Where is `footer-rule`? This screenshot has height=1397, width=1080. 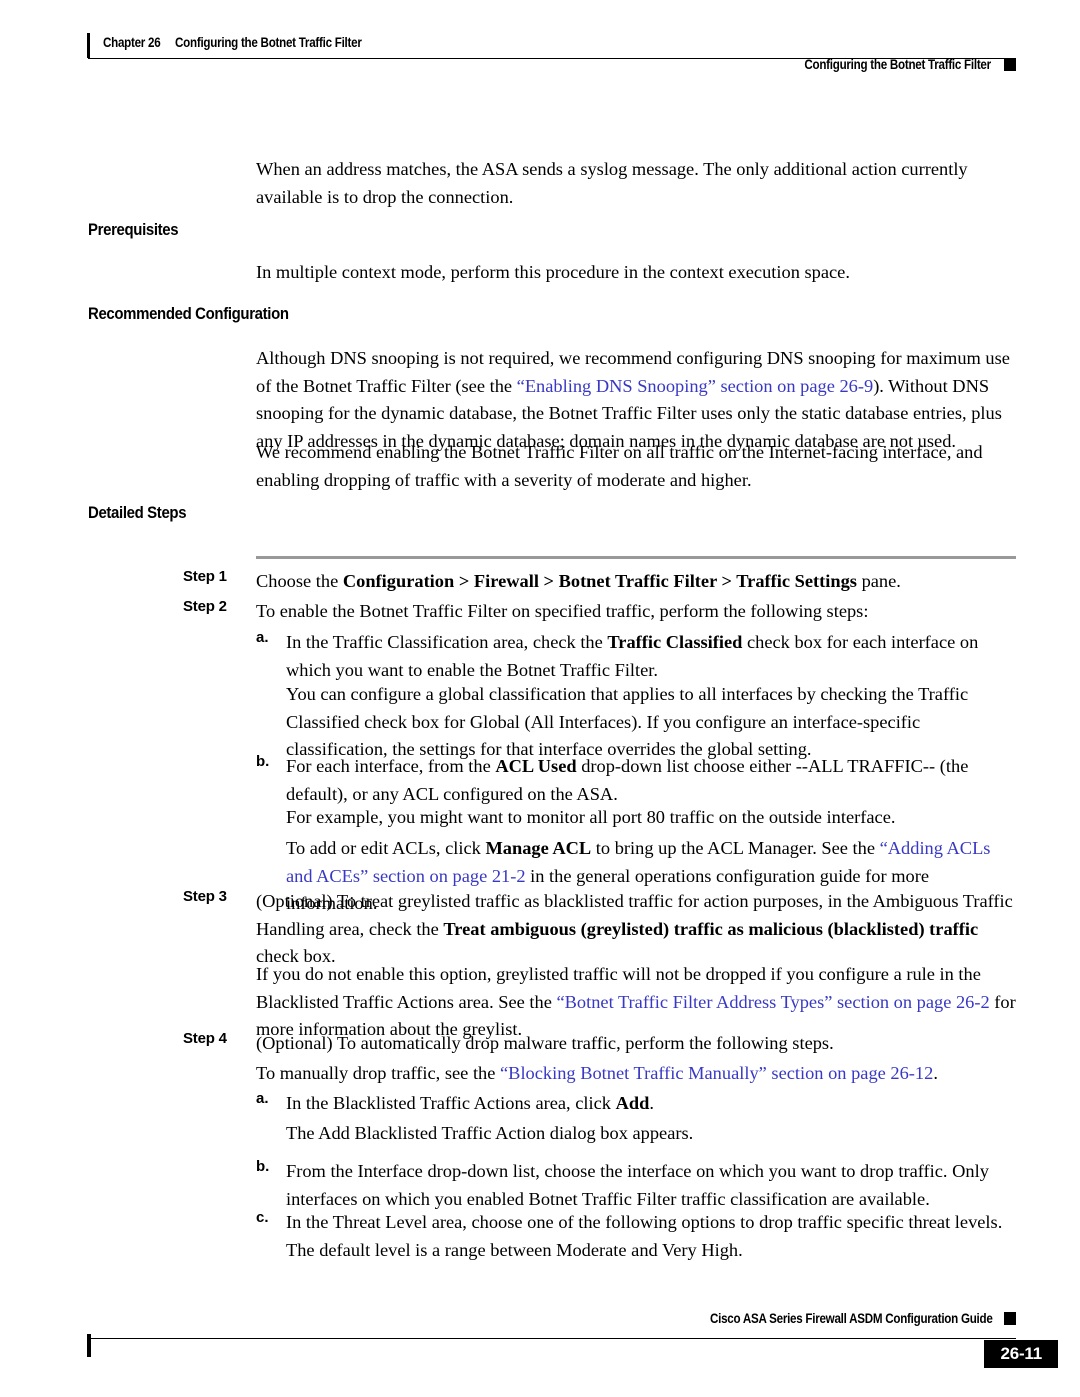
footer-rule is located at coordinates (552, 1338).